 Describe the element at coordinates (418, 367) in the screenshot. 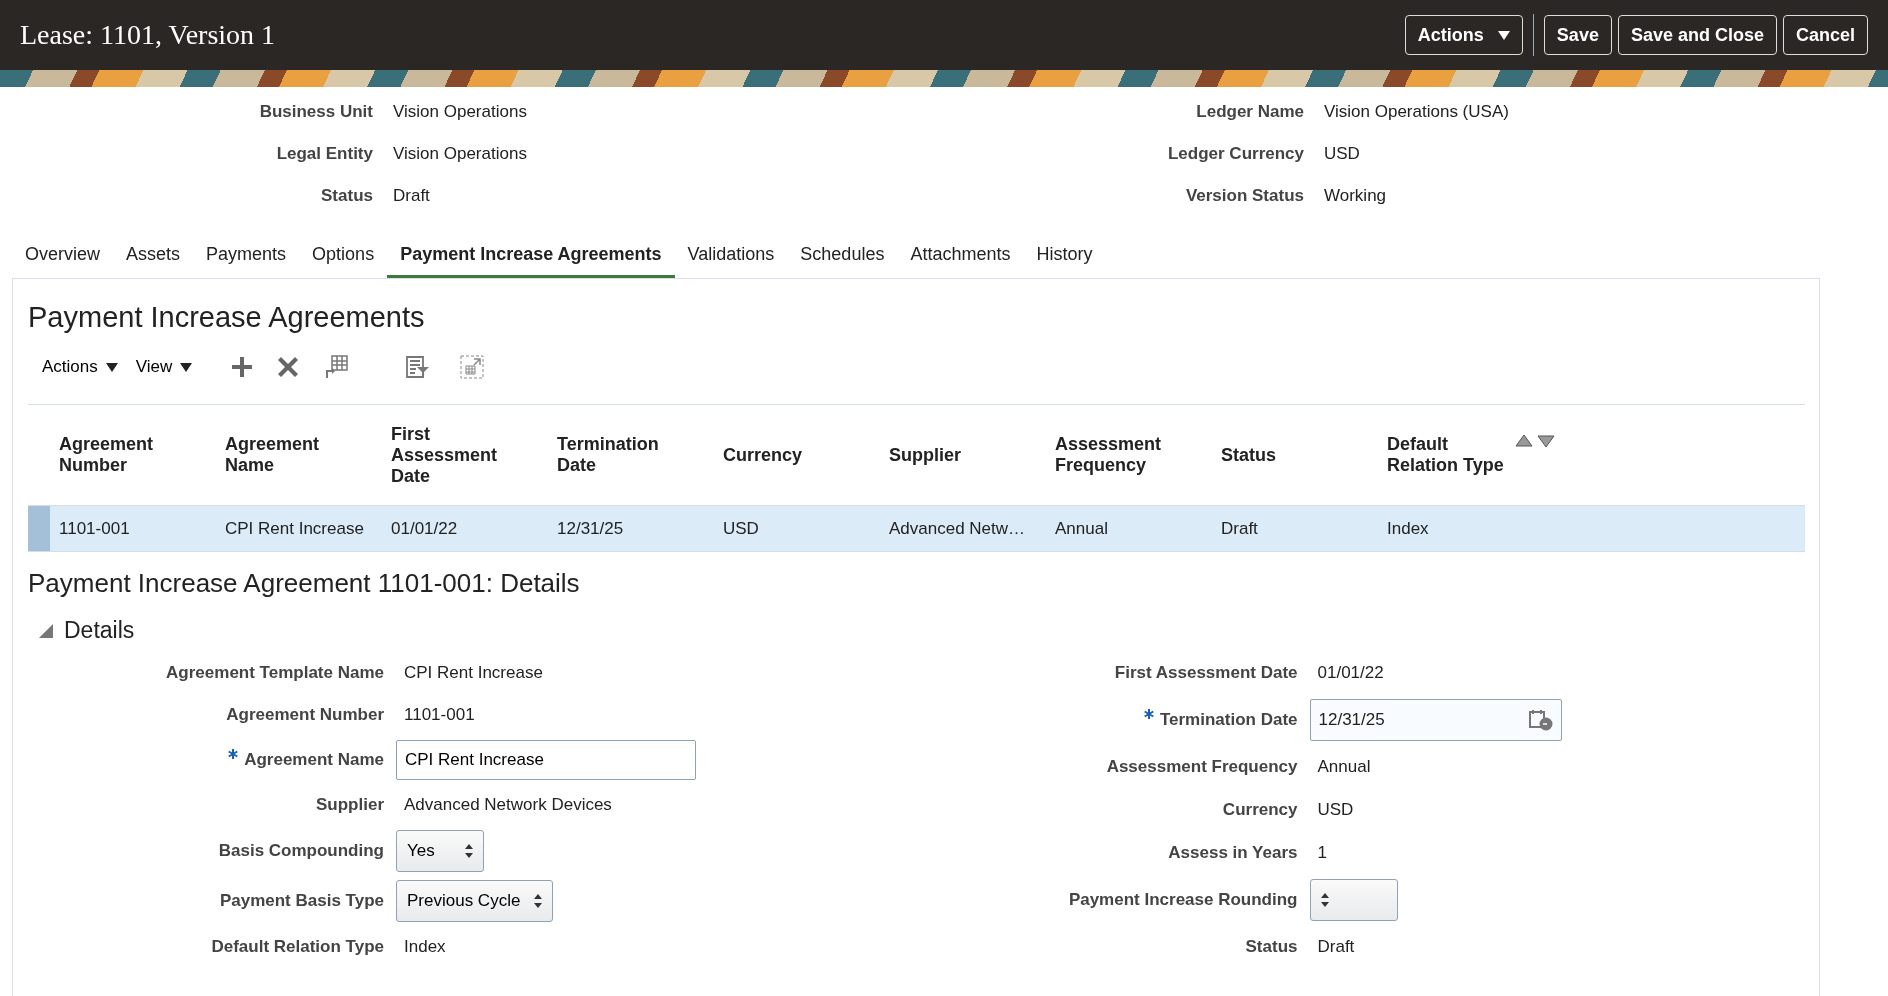

I see `filter-icon` at that location.